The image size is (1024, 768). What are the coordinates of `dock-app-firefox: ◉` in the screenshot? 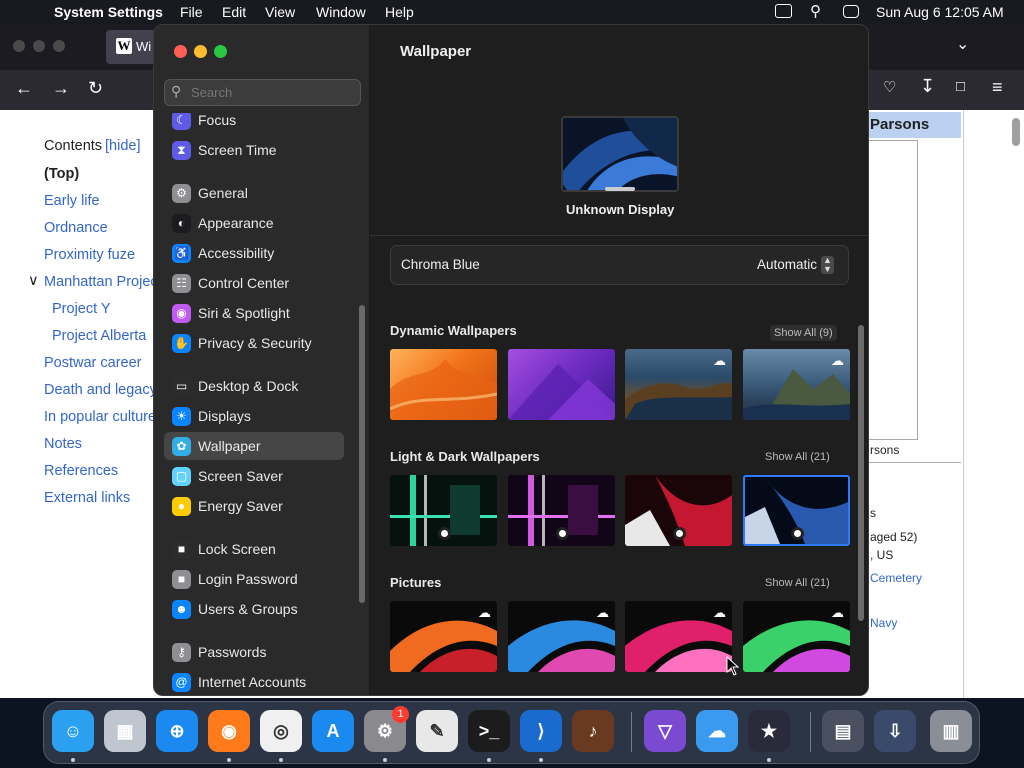 It's located at (229, 731).